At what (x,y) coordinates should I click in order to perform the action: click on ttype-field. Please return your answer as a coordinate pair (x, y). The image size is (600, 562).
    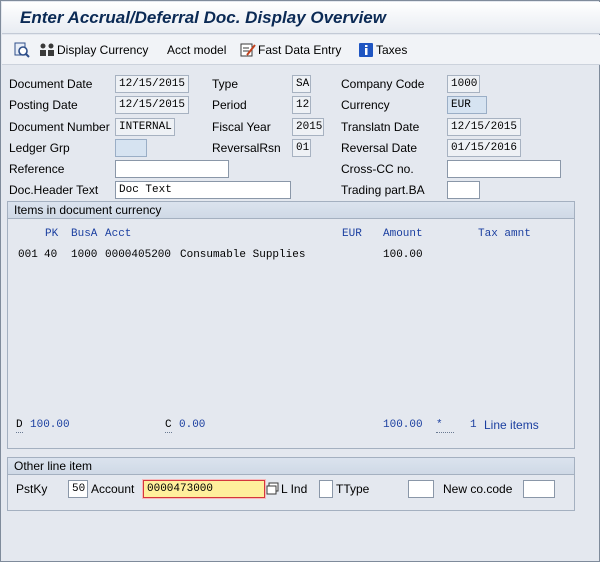
    Looking at the image, I should click on (421, 489).